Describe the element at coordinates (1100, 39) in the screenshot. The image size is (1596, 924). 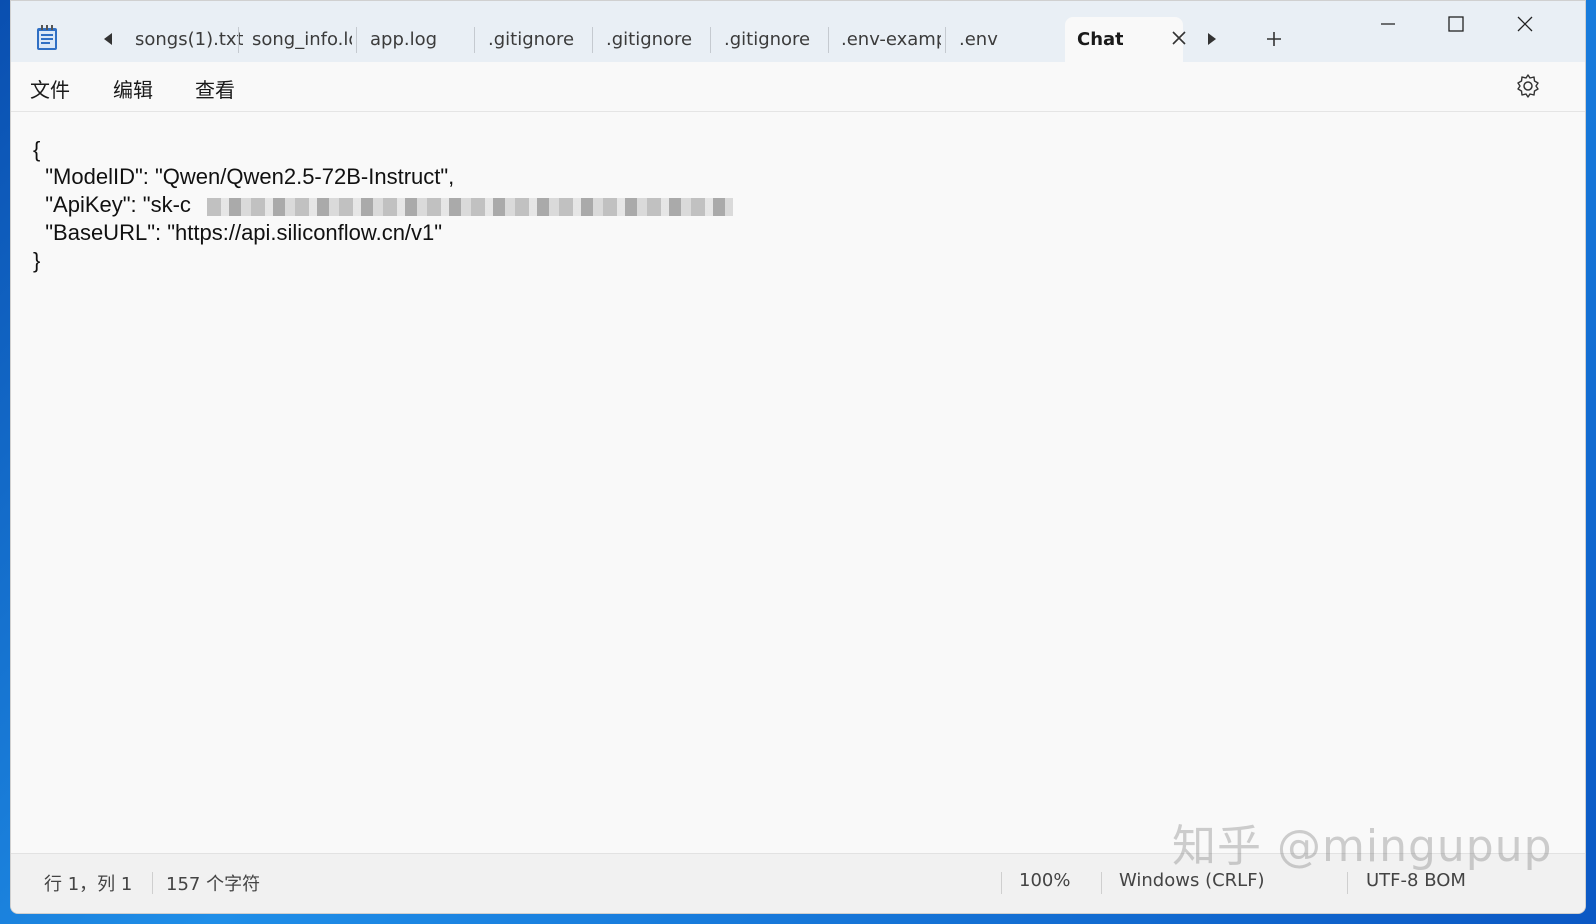
I see `tab-label: ChatM` at that location.